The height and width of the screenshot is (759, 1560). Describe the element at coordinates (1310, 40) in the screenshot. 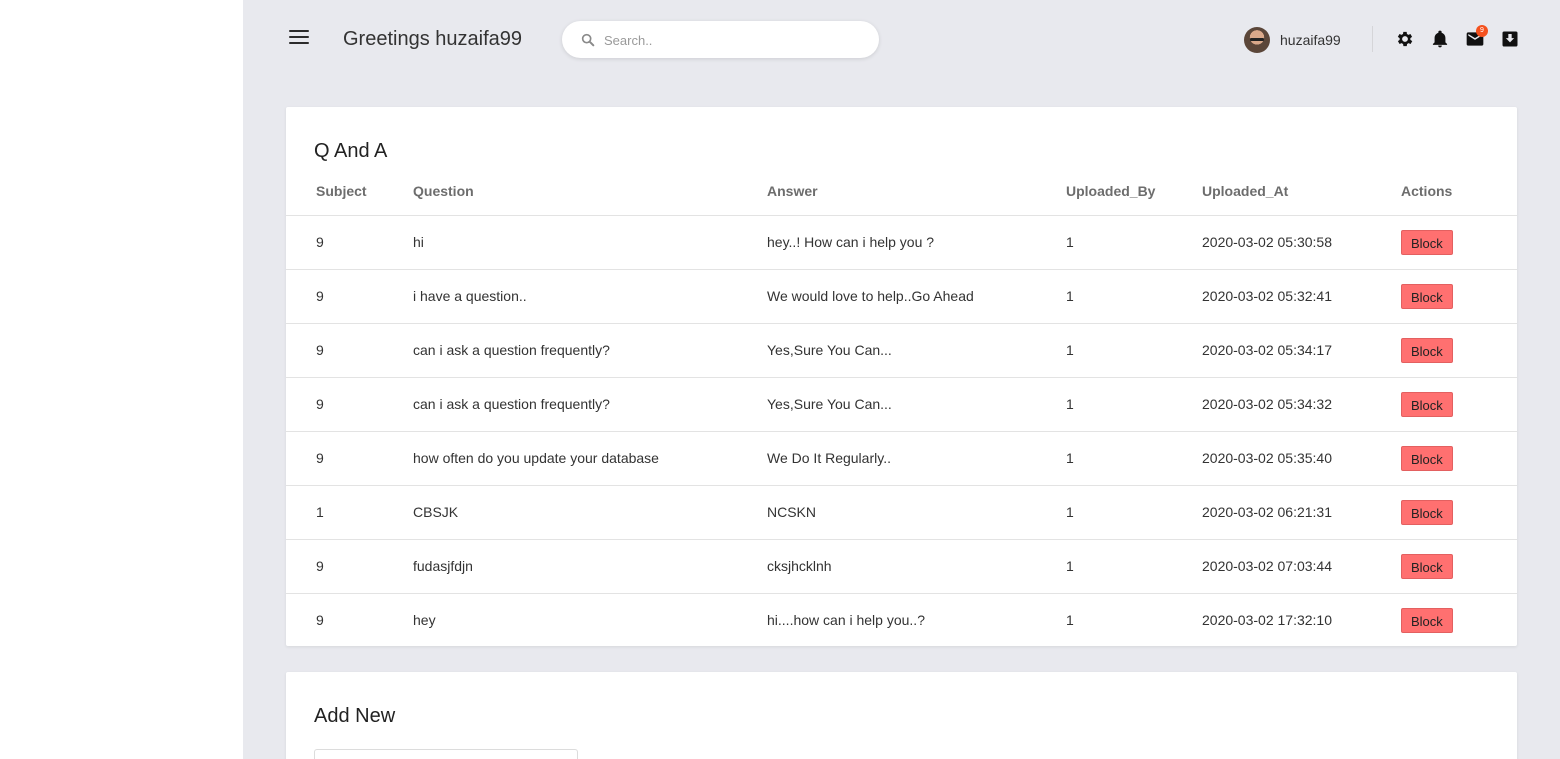

I see `username: huzaifa99` at that location.